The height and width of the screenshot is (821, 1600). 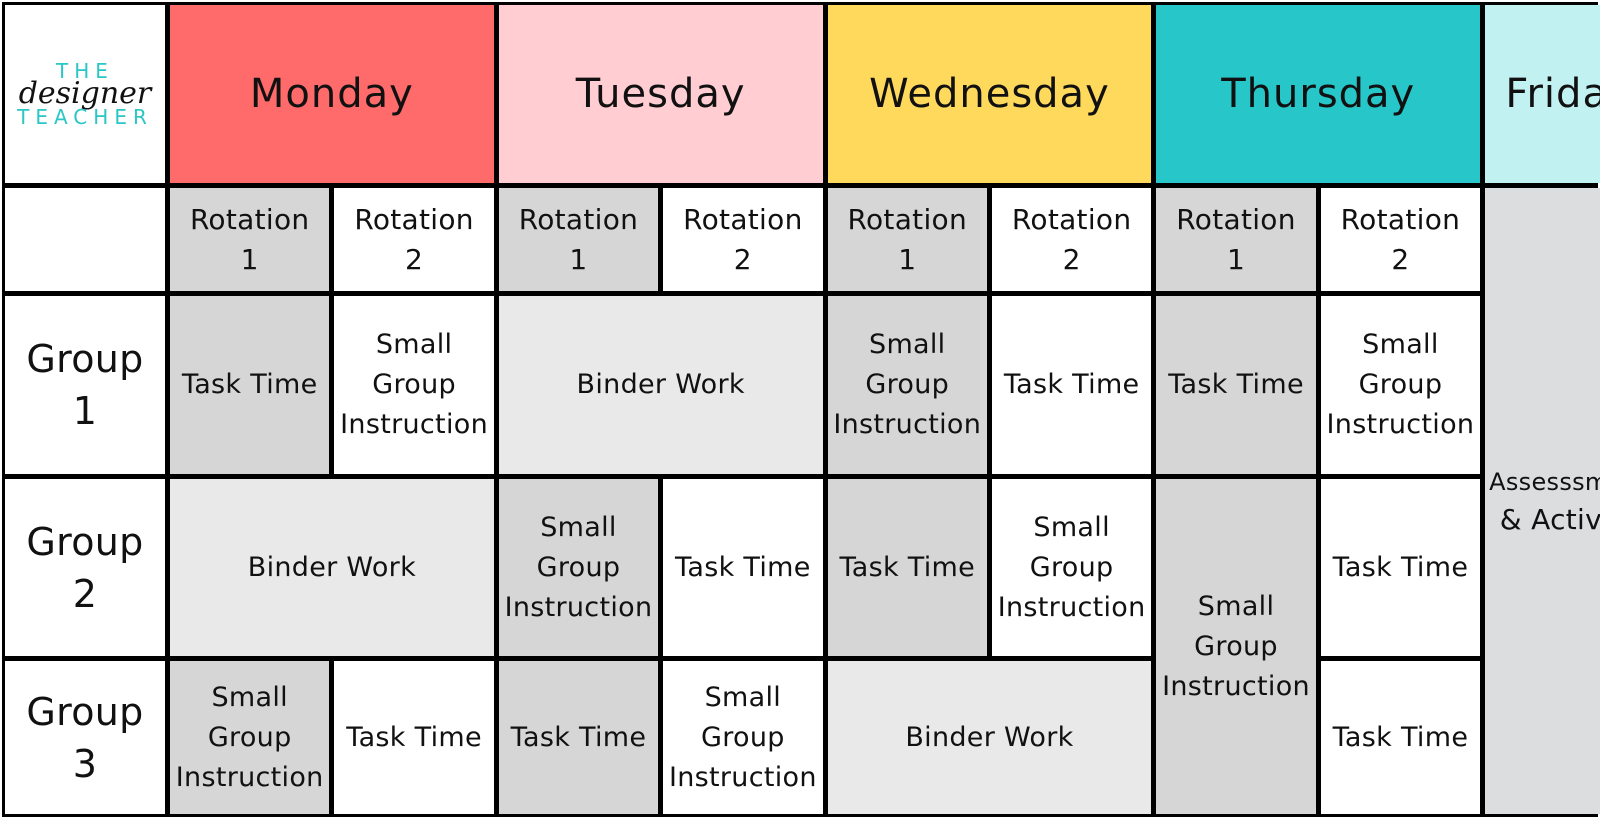 I want to click on corner-blank, so click(x=85, y=239).